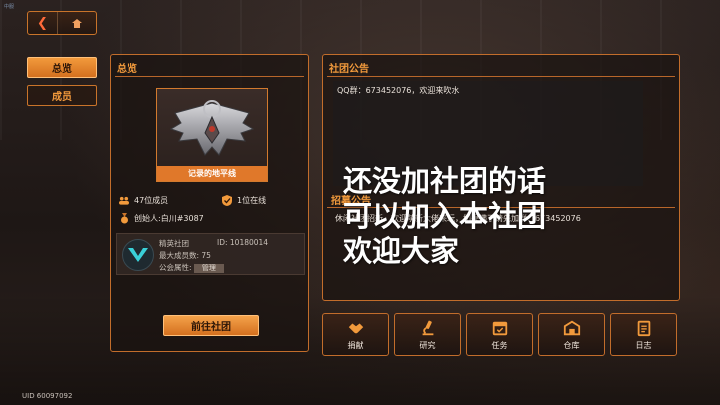 This screenshot has width=720, height=405. I want to click on research-label: 研究, so click(427, 345).